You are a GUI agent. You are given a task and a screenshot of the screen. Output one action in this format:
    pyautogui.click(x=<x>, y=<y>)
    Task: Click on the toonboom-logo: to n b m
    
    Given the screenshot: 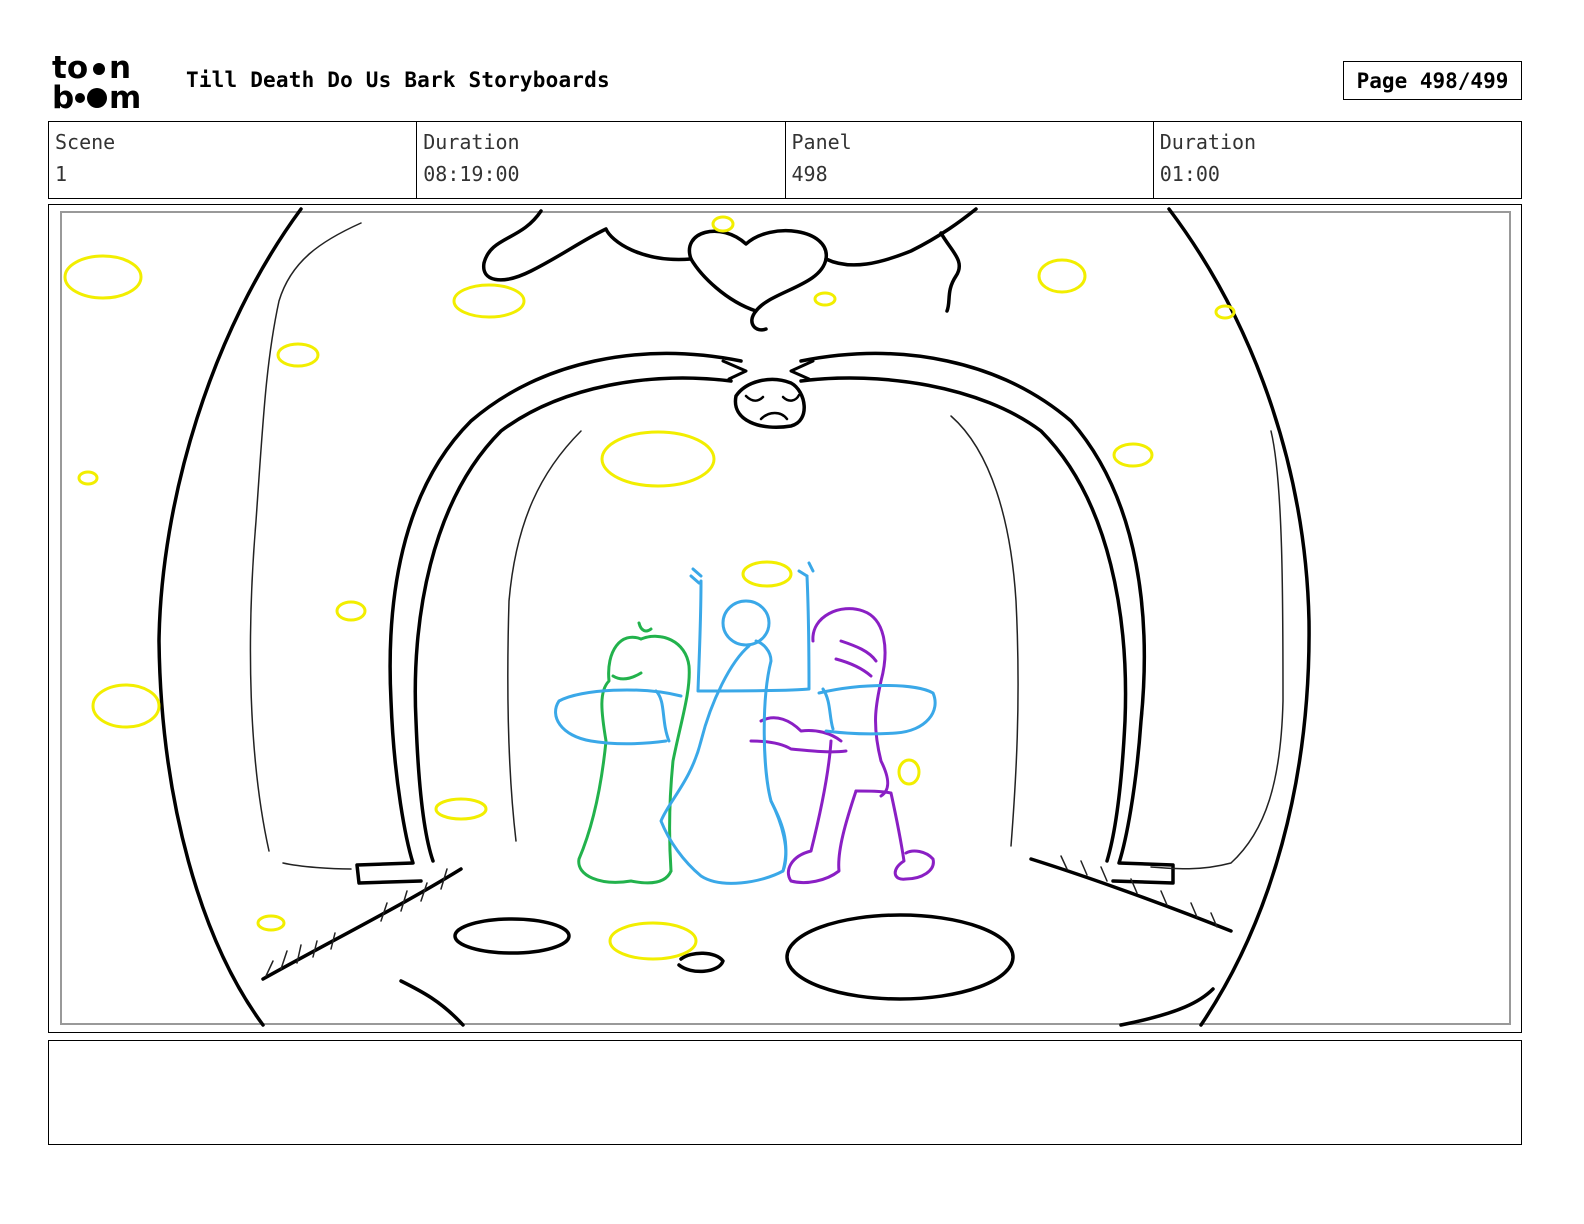 What is the action you would take?
    pyautogui.click(x=108, y=83)
    